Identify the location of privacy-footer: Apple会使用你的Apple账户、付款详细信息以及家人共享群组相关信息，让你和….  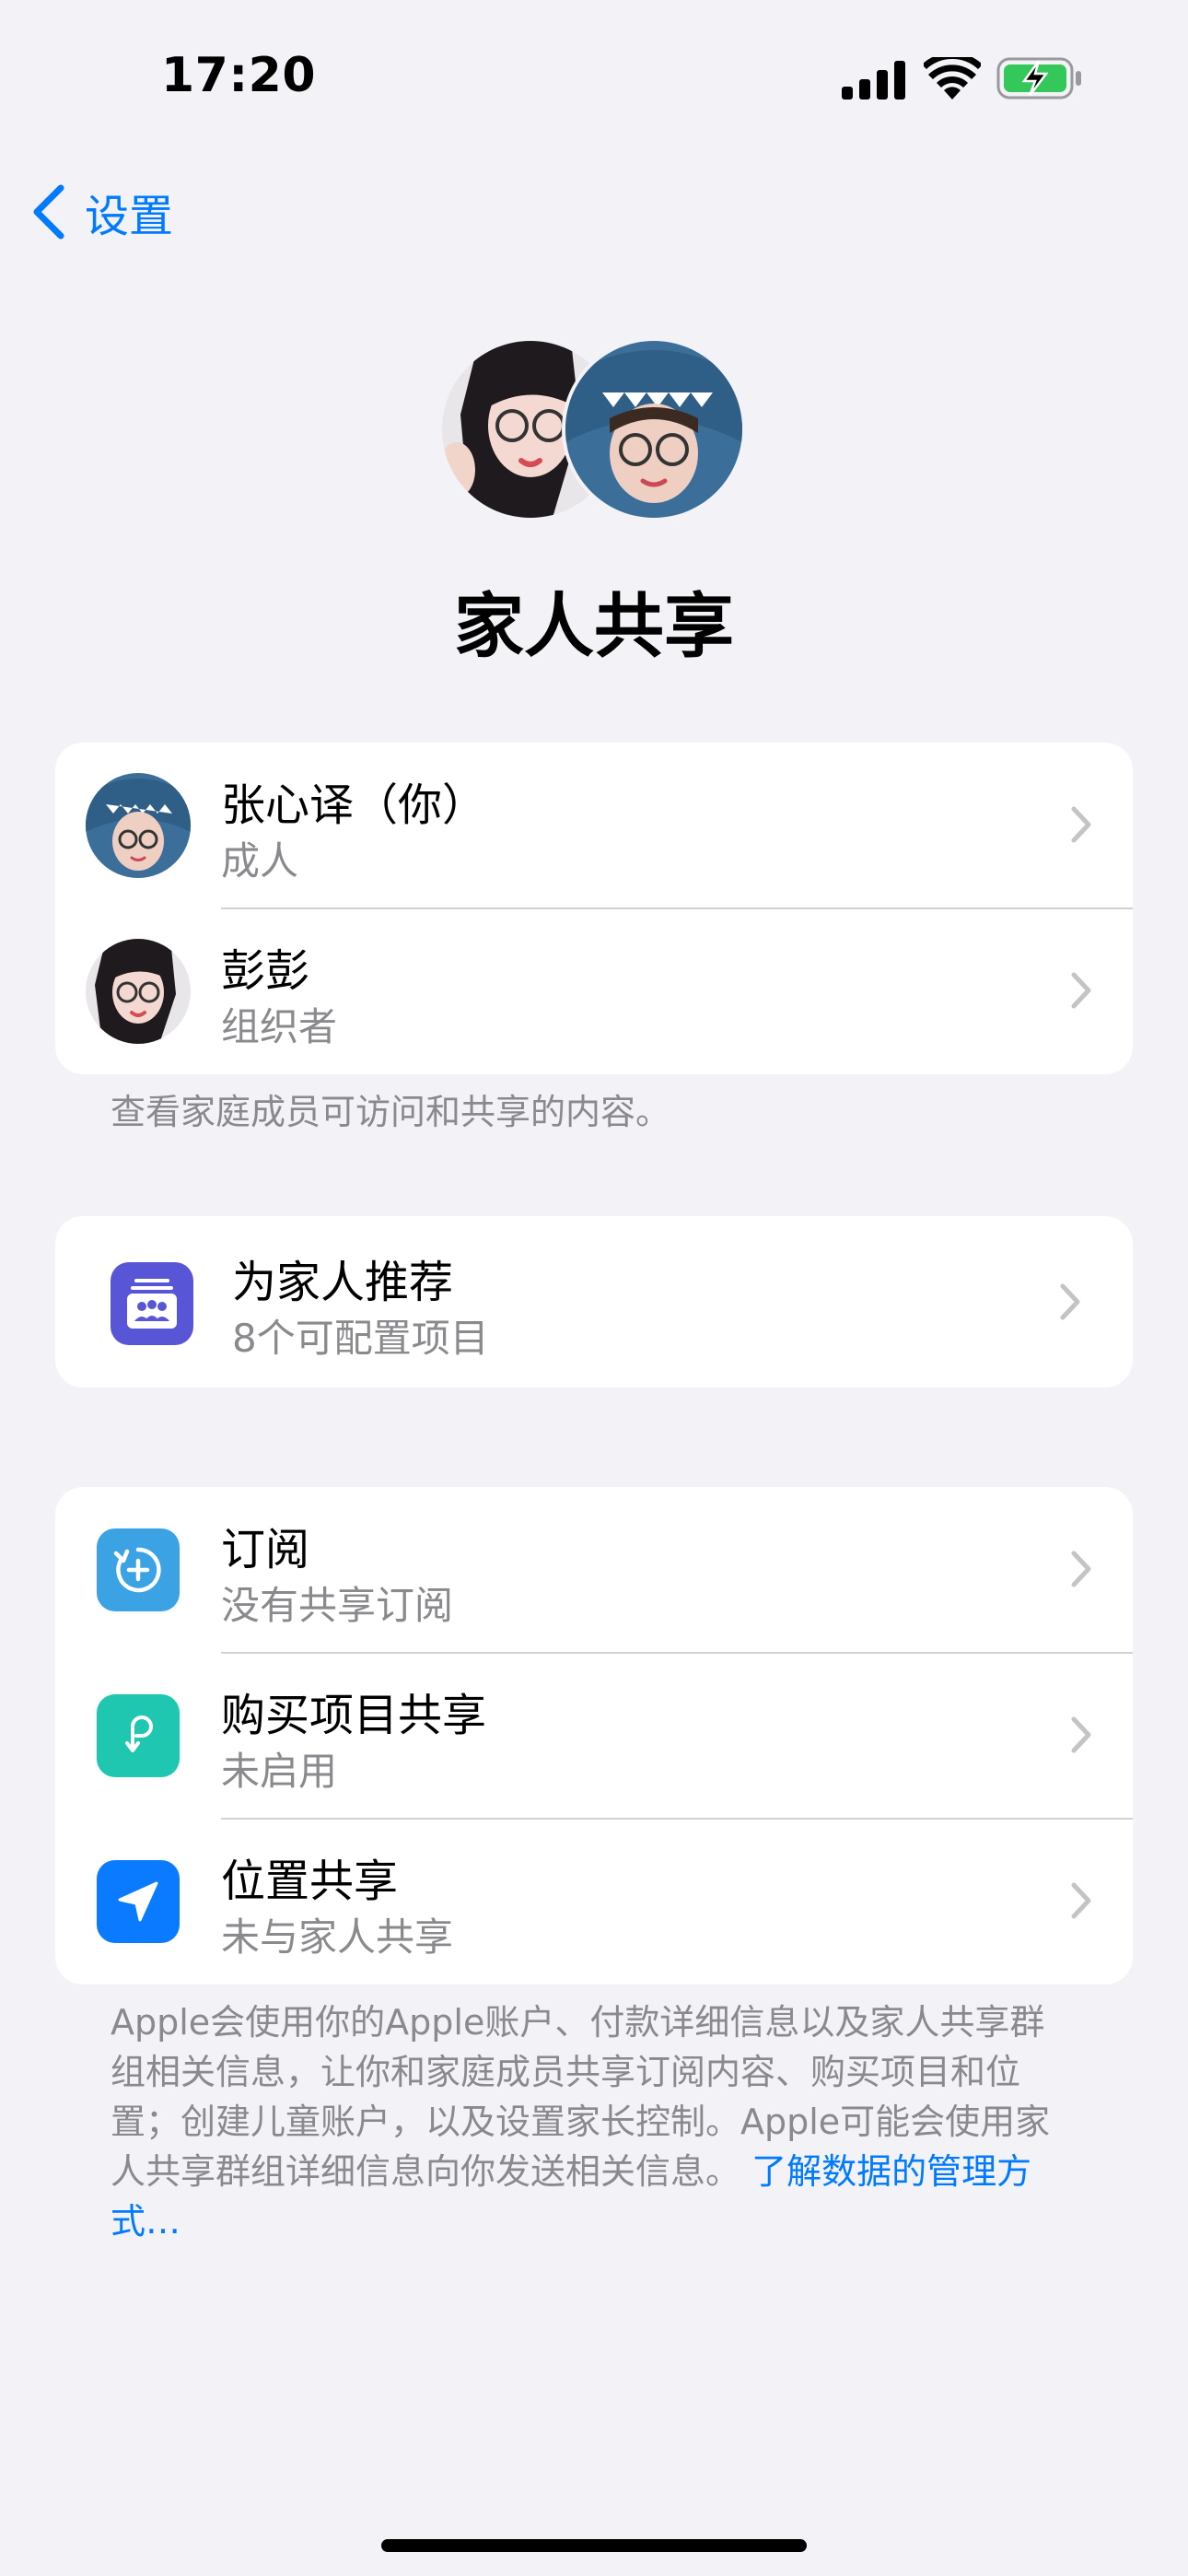
(589, 2121).